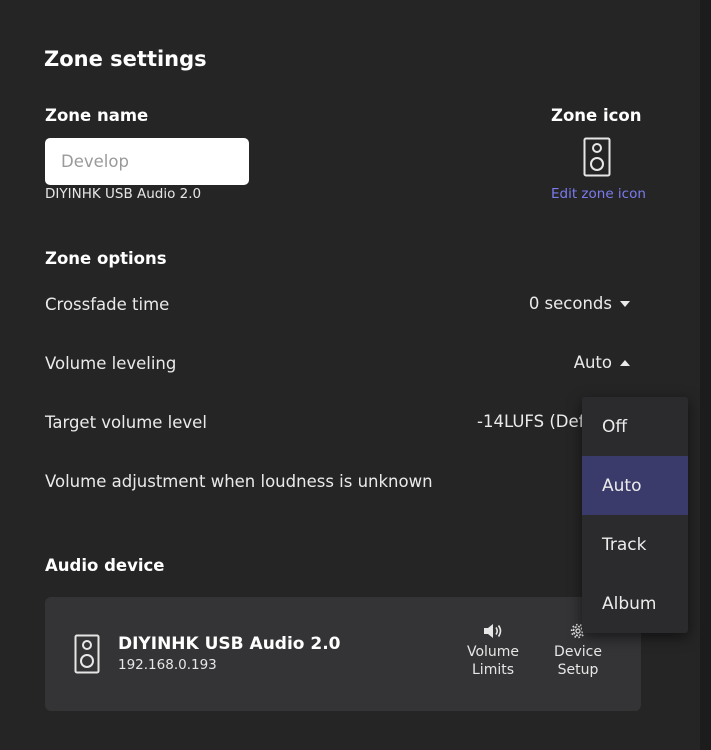 The height and width of the screenshot is (750, 711). What do you see at coordinates (107, 304) in the screenshot?
I see `crossfade-time-label: Crossfade time` at bounding box center [107, 304].